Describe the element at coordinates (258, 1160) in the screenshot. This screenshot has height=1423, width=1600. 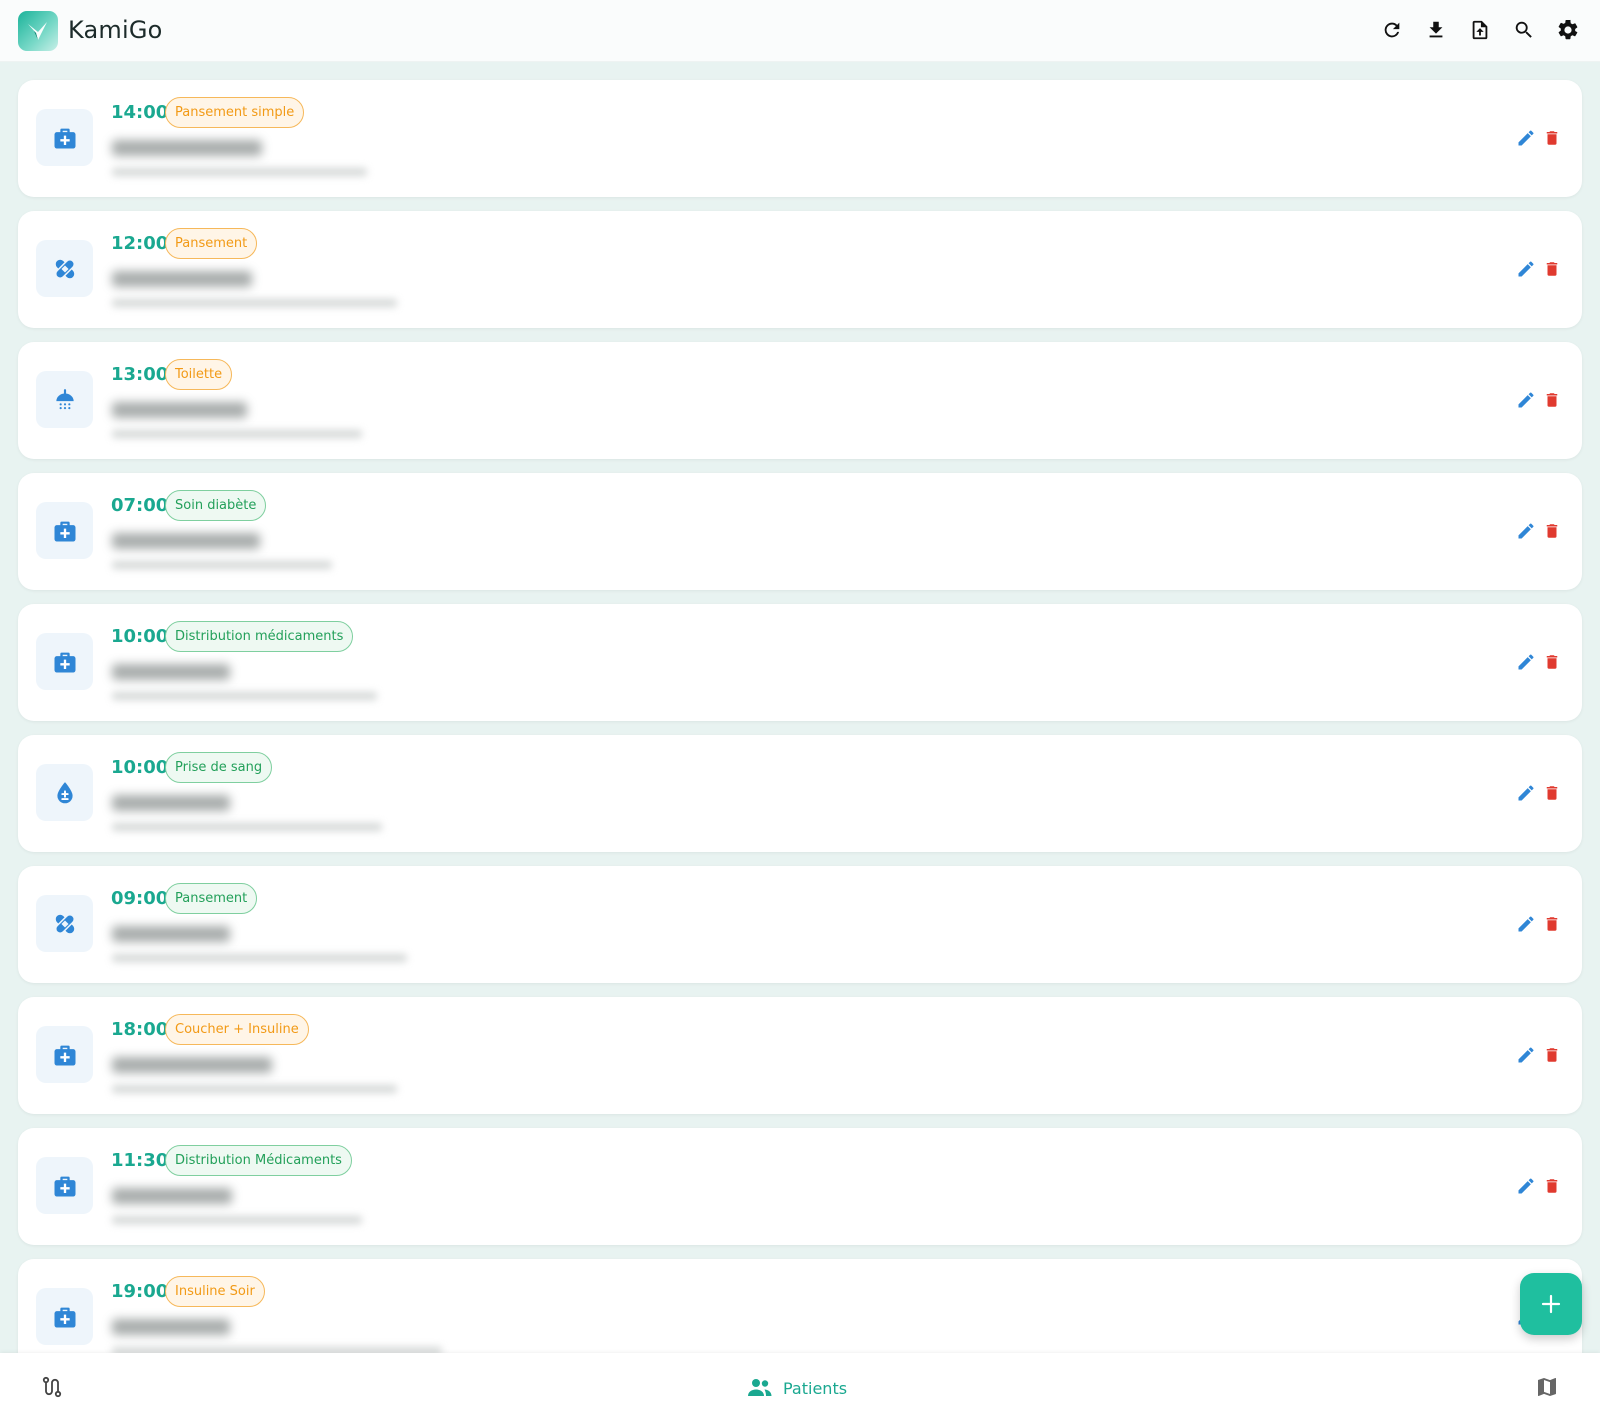
I see `care-type-badge: Distribution Médicaments` at that location.